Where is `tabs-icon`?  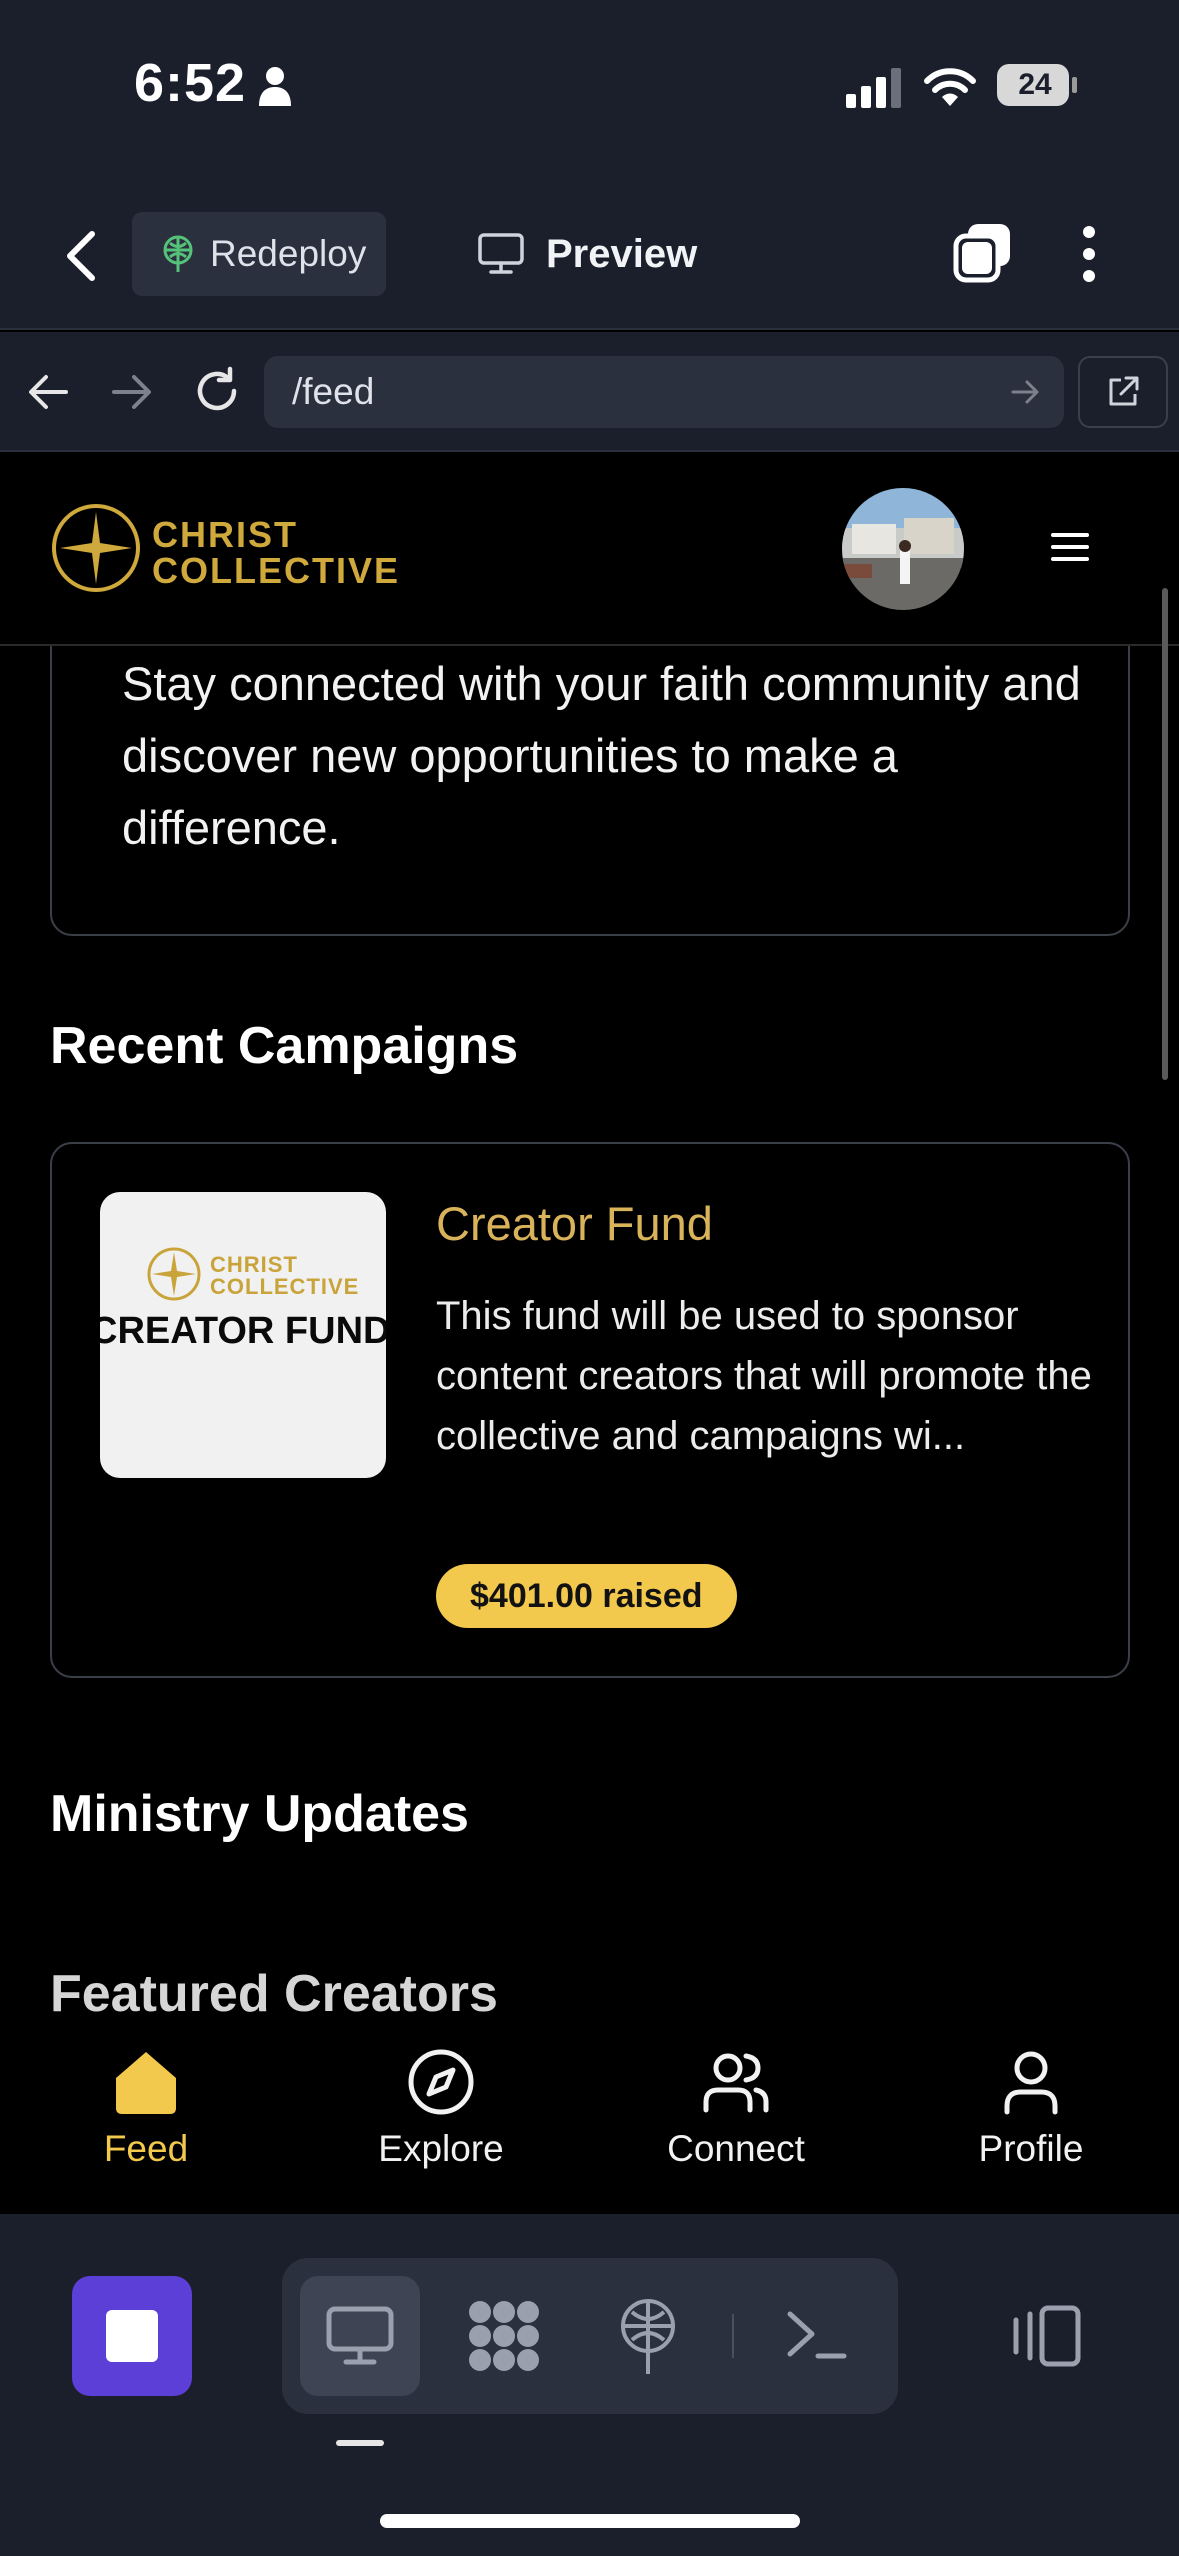 tabs-icon is located at coordinates (982, 253).